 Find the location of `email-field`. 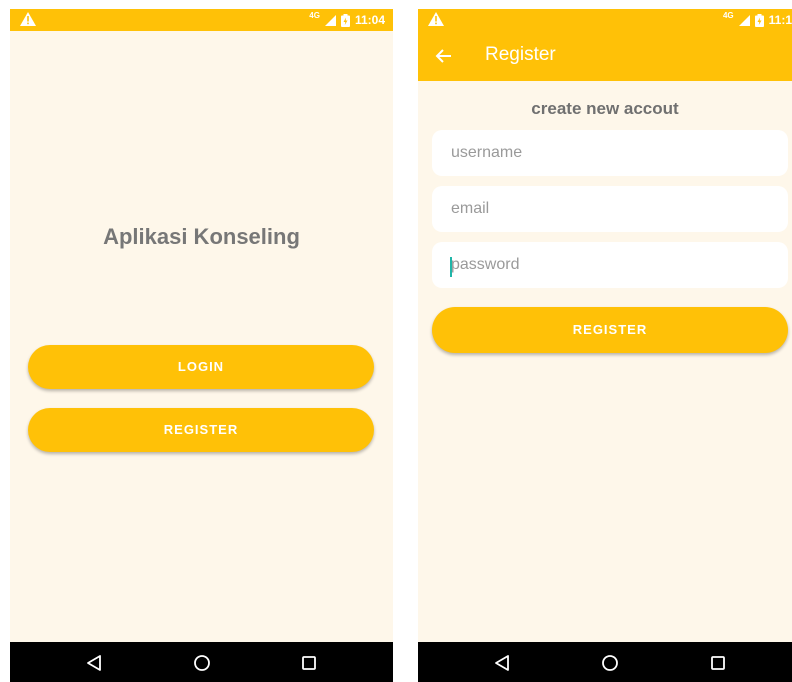

email-field is located at coordinates (610, 209).